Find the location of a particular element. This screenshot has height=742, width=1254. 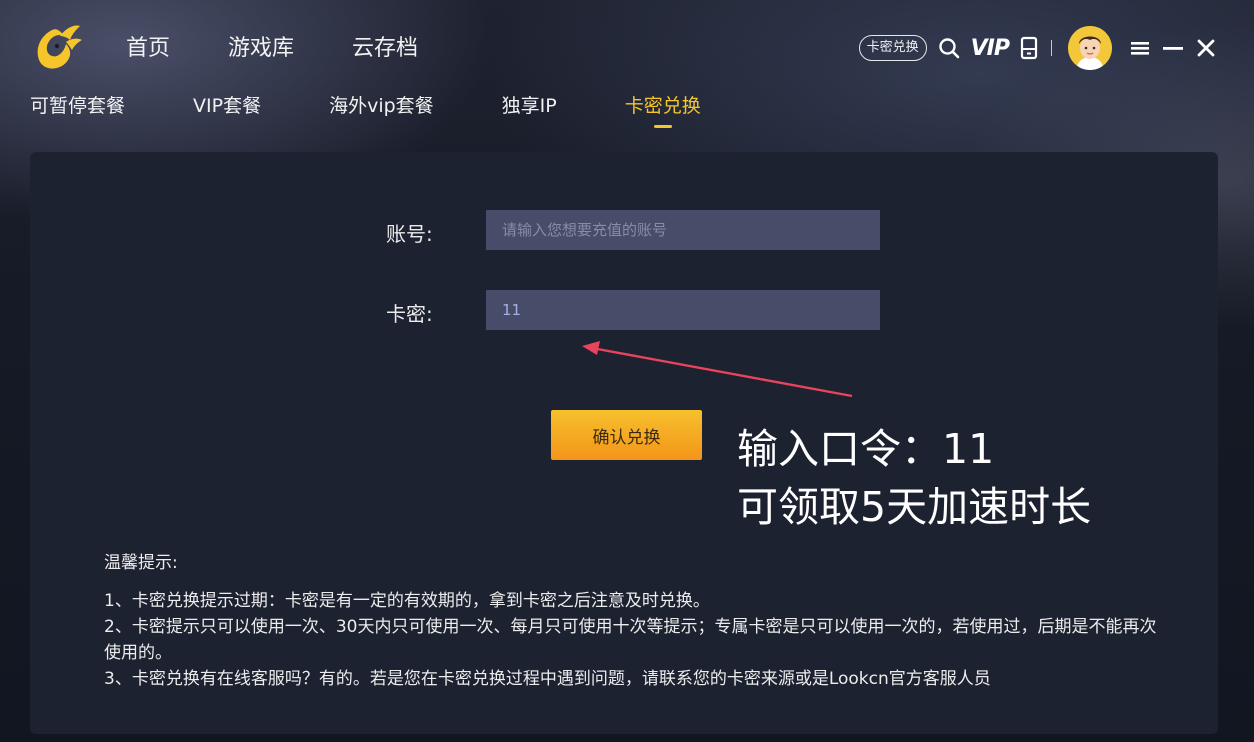

search-icon is located at coordinates (949, 48).